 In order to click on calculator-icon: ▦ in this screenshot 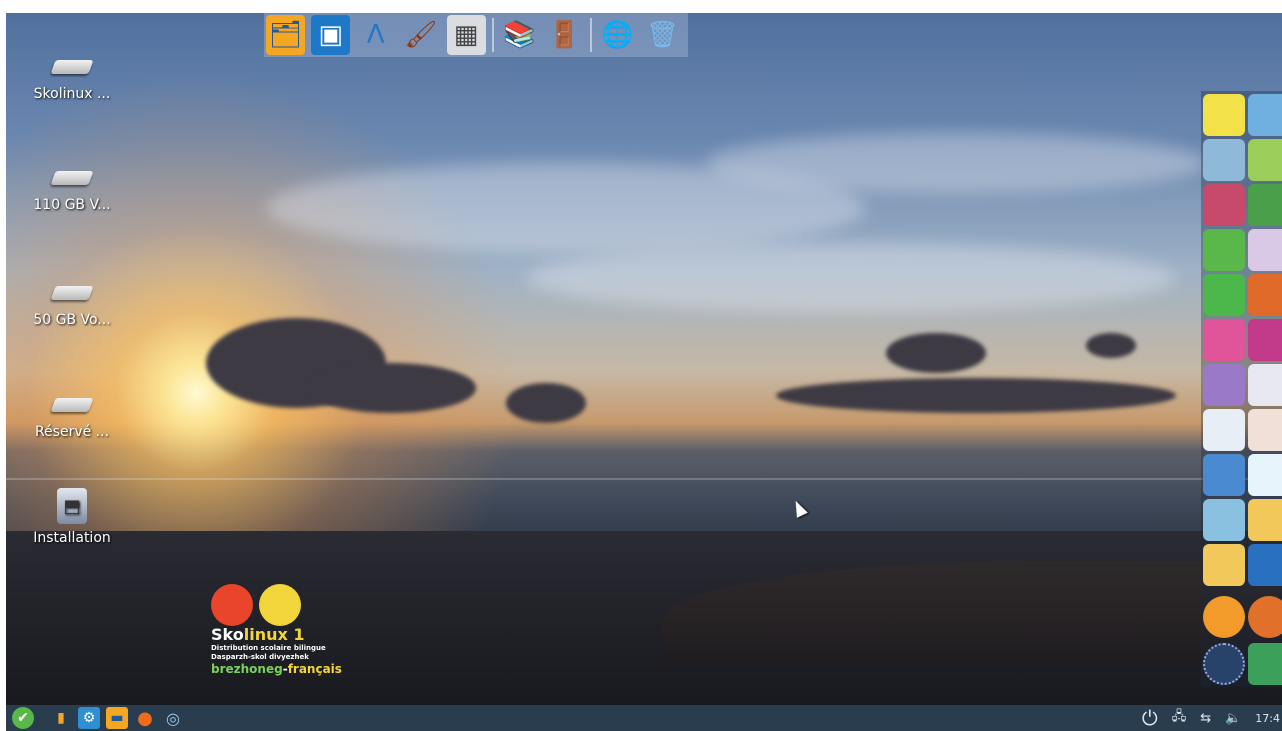, I will do `click(466, 35)`.